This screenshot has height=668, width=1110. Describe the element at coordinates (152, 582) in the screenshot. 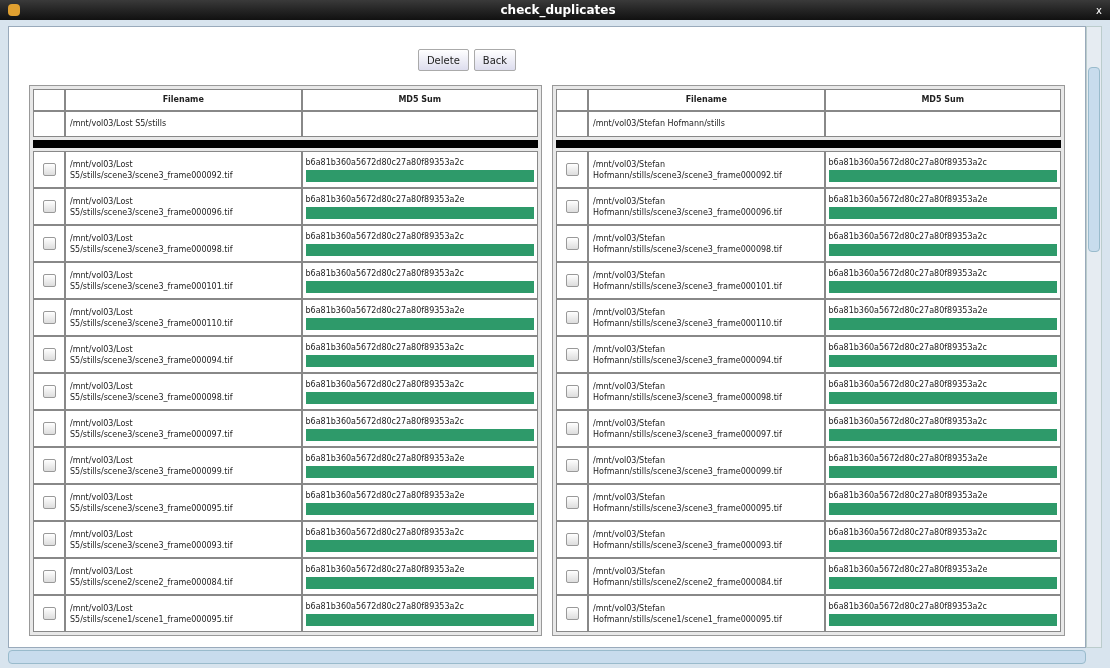

I see `path-text: S5/stills/scene2/scene2_frame000084.tif` at that location.